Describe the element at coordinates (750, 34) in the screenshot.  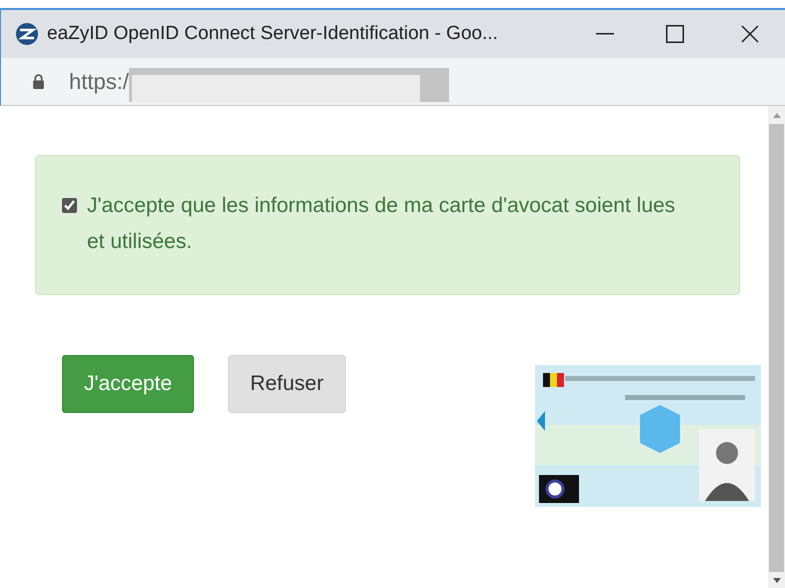
I see `close-icon` at that location.